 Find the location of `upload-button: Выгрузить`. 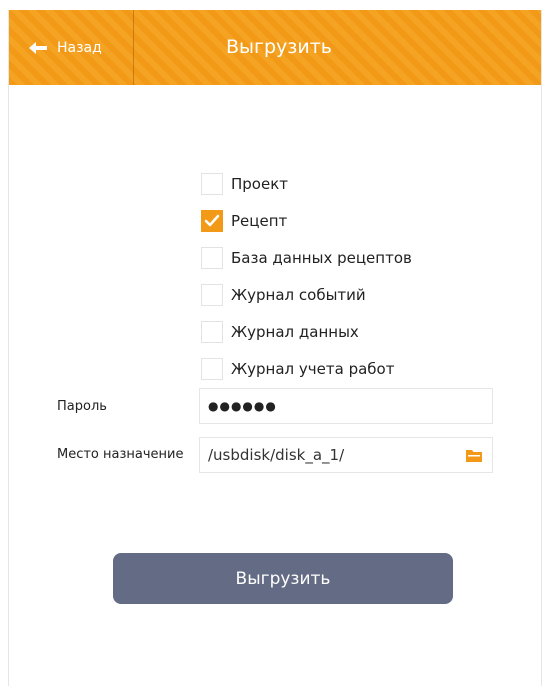

upload-button: Выгрузить is located at coordinates (283, 578).